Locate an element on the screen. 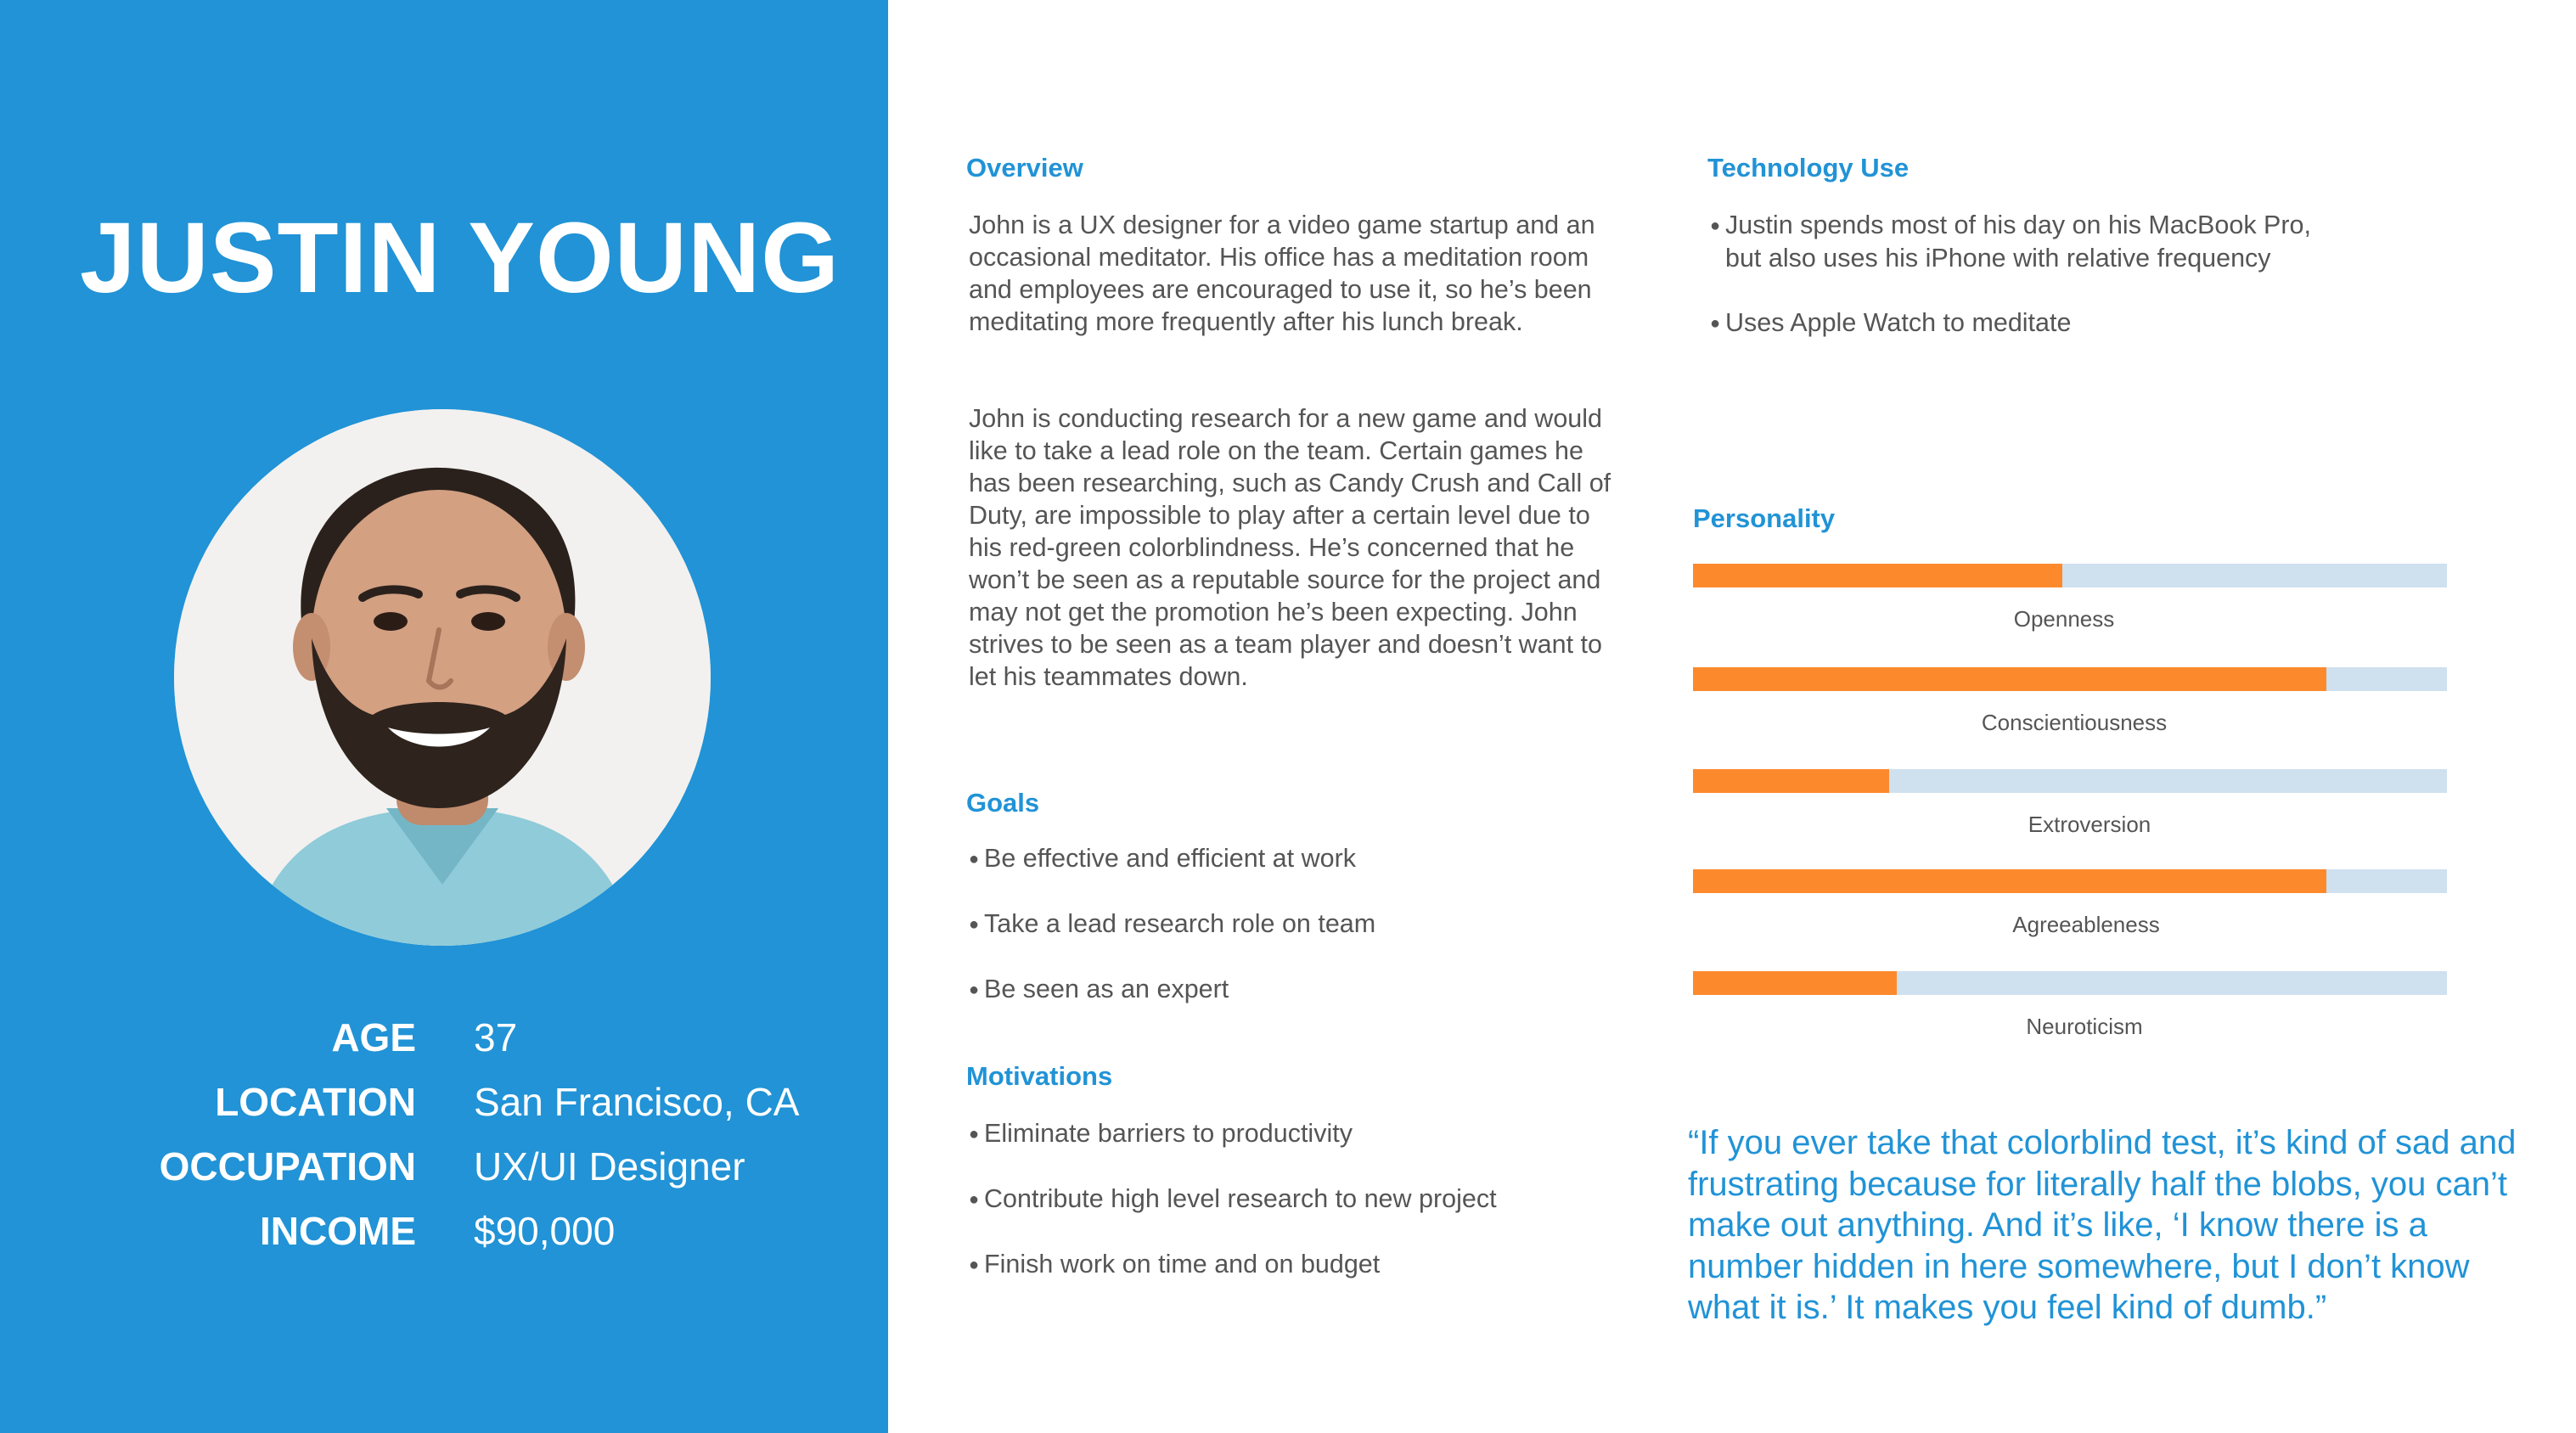 The image size is (2576, 1433). motivation-text: Finish work on time and on budget is located at coordinates (1182, 1264).